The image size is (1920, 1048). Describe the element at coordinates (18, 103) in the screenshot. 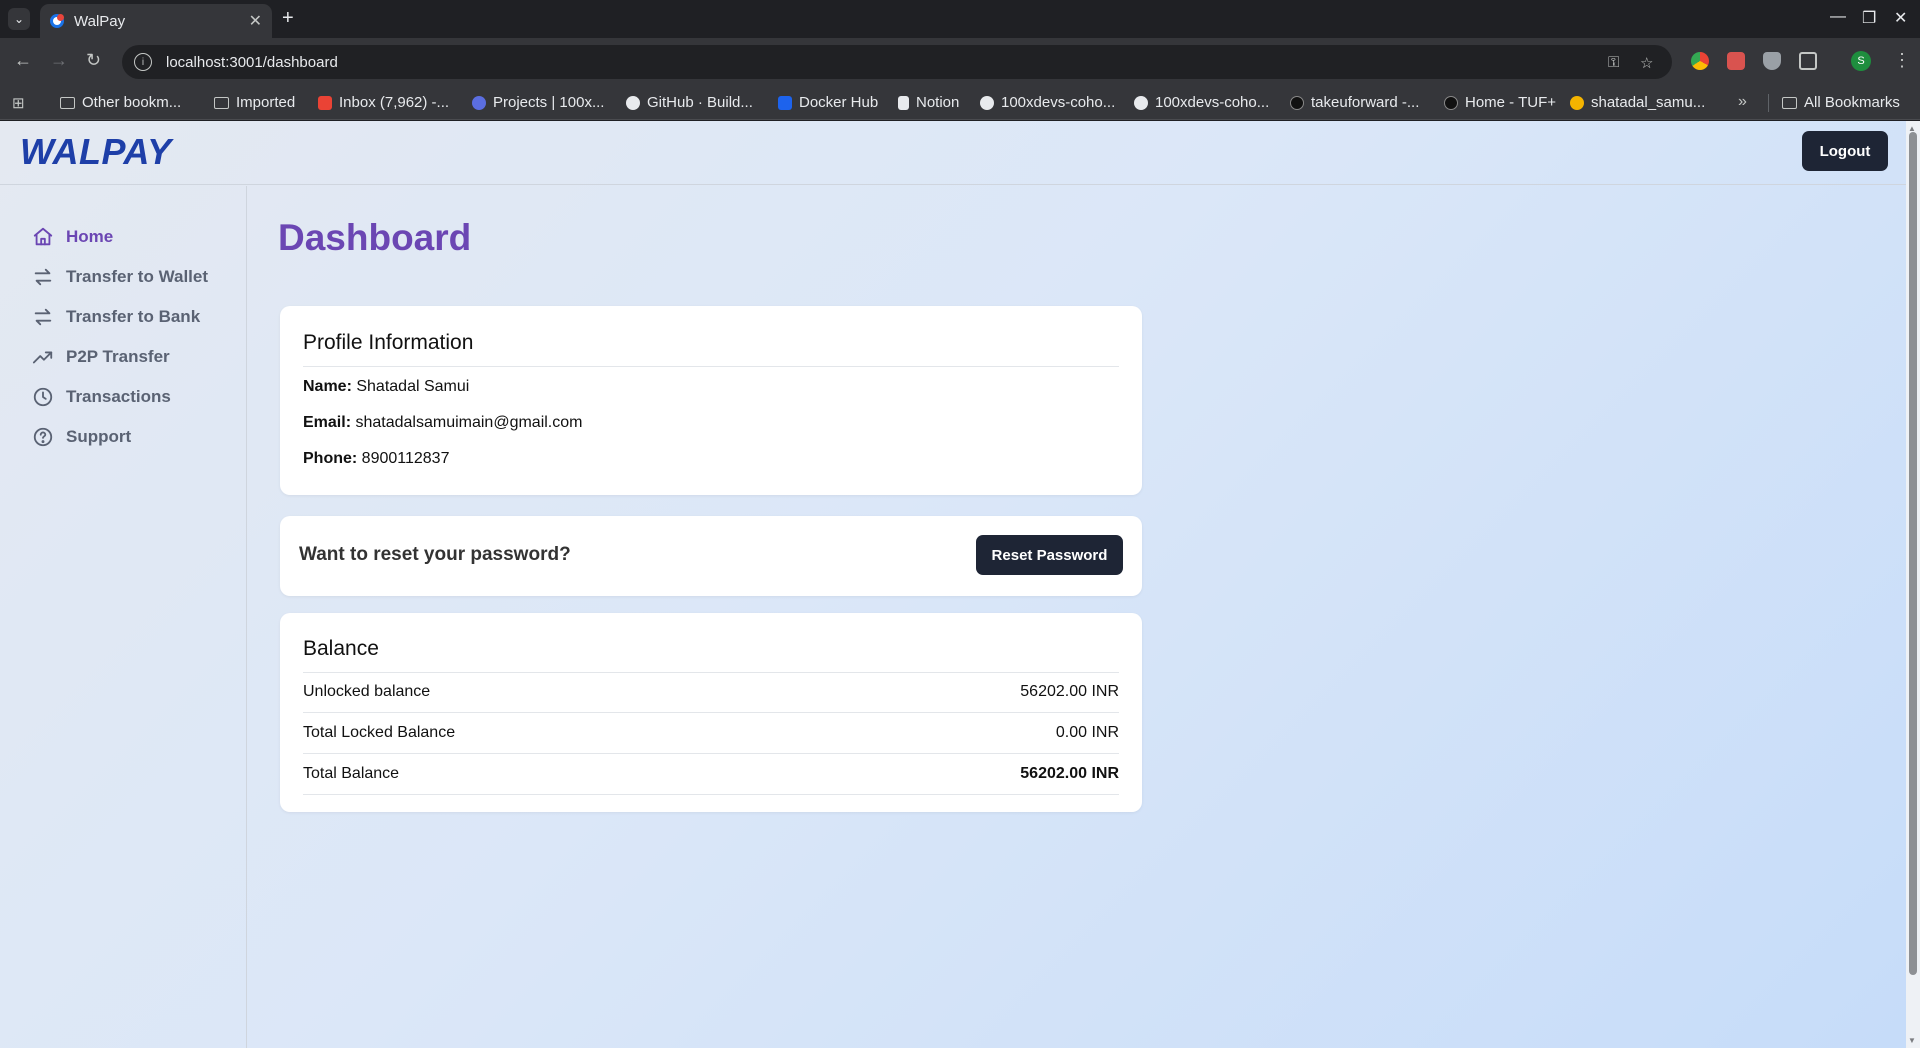

I see `apps-grid-icon: ⊞` at that location.